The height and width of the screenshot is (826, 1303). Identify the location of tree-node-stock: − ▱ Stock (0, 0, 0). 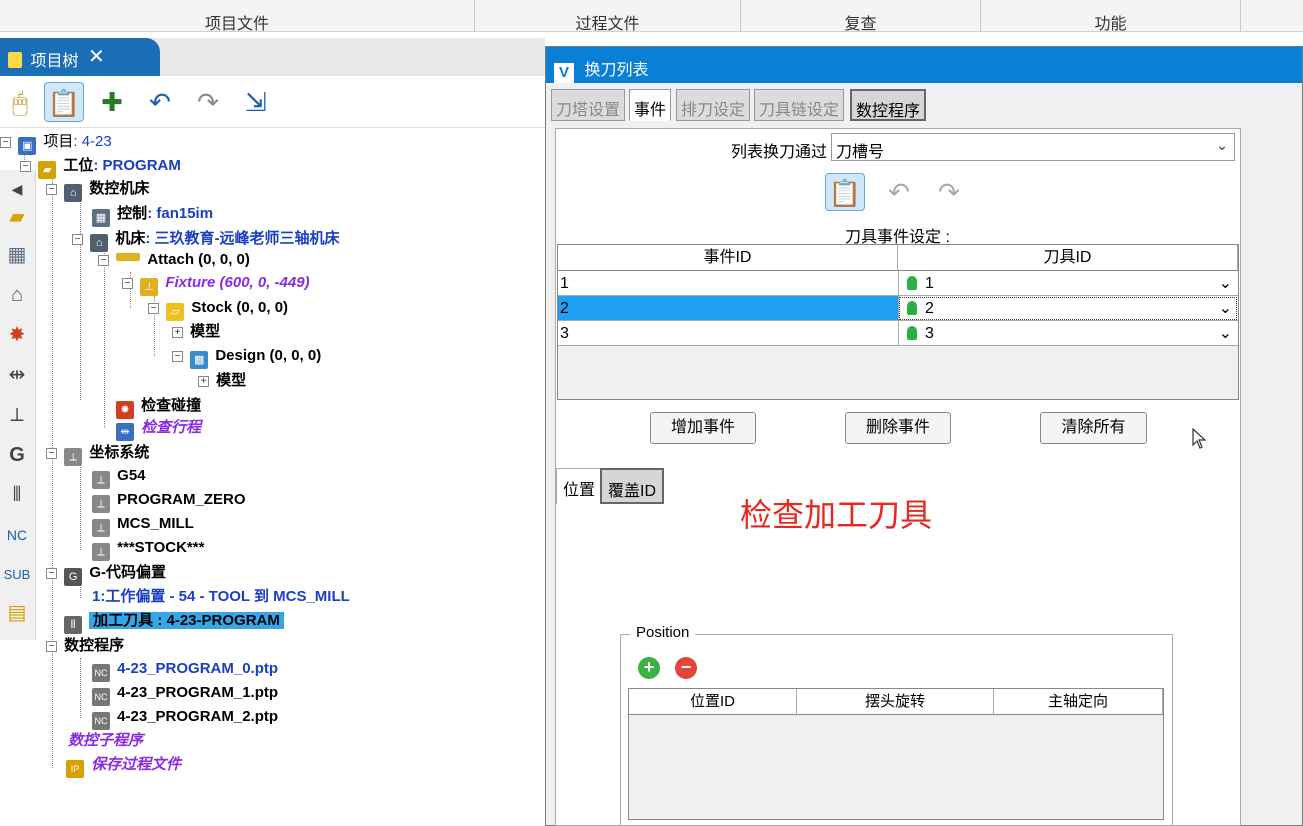
(218, 309).